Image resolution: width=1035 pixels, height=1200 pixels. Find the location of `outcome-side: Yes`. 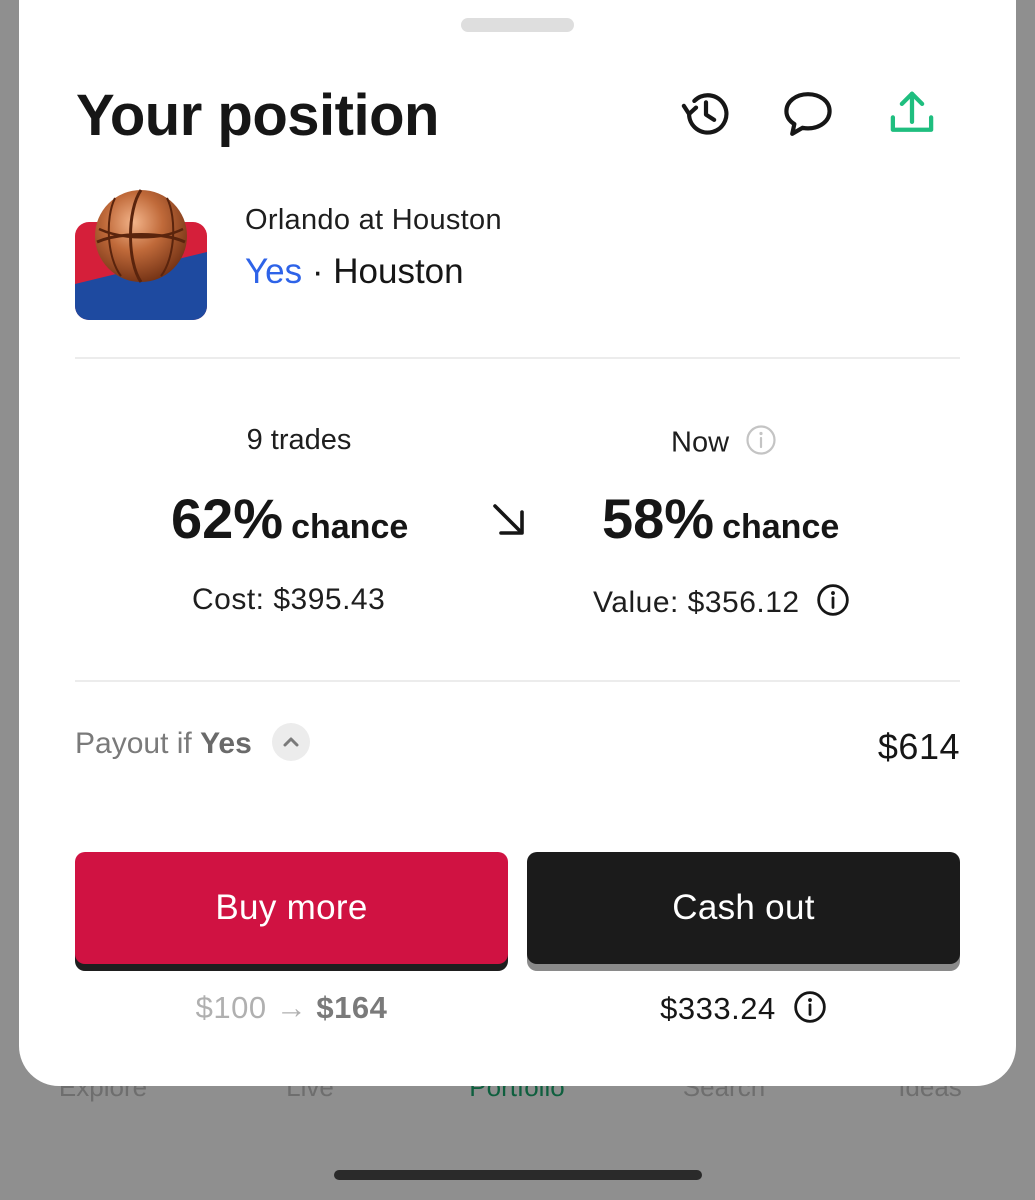

outcome-side: Yes is located at coordinates (274, 271).